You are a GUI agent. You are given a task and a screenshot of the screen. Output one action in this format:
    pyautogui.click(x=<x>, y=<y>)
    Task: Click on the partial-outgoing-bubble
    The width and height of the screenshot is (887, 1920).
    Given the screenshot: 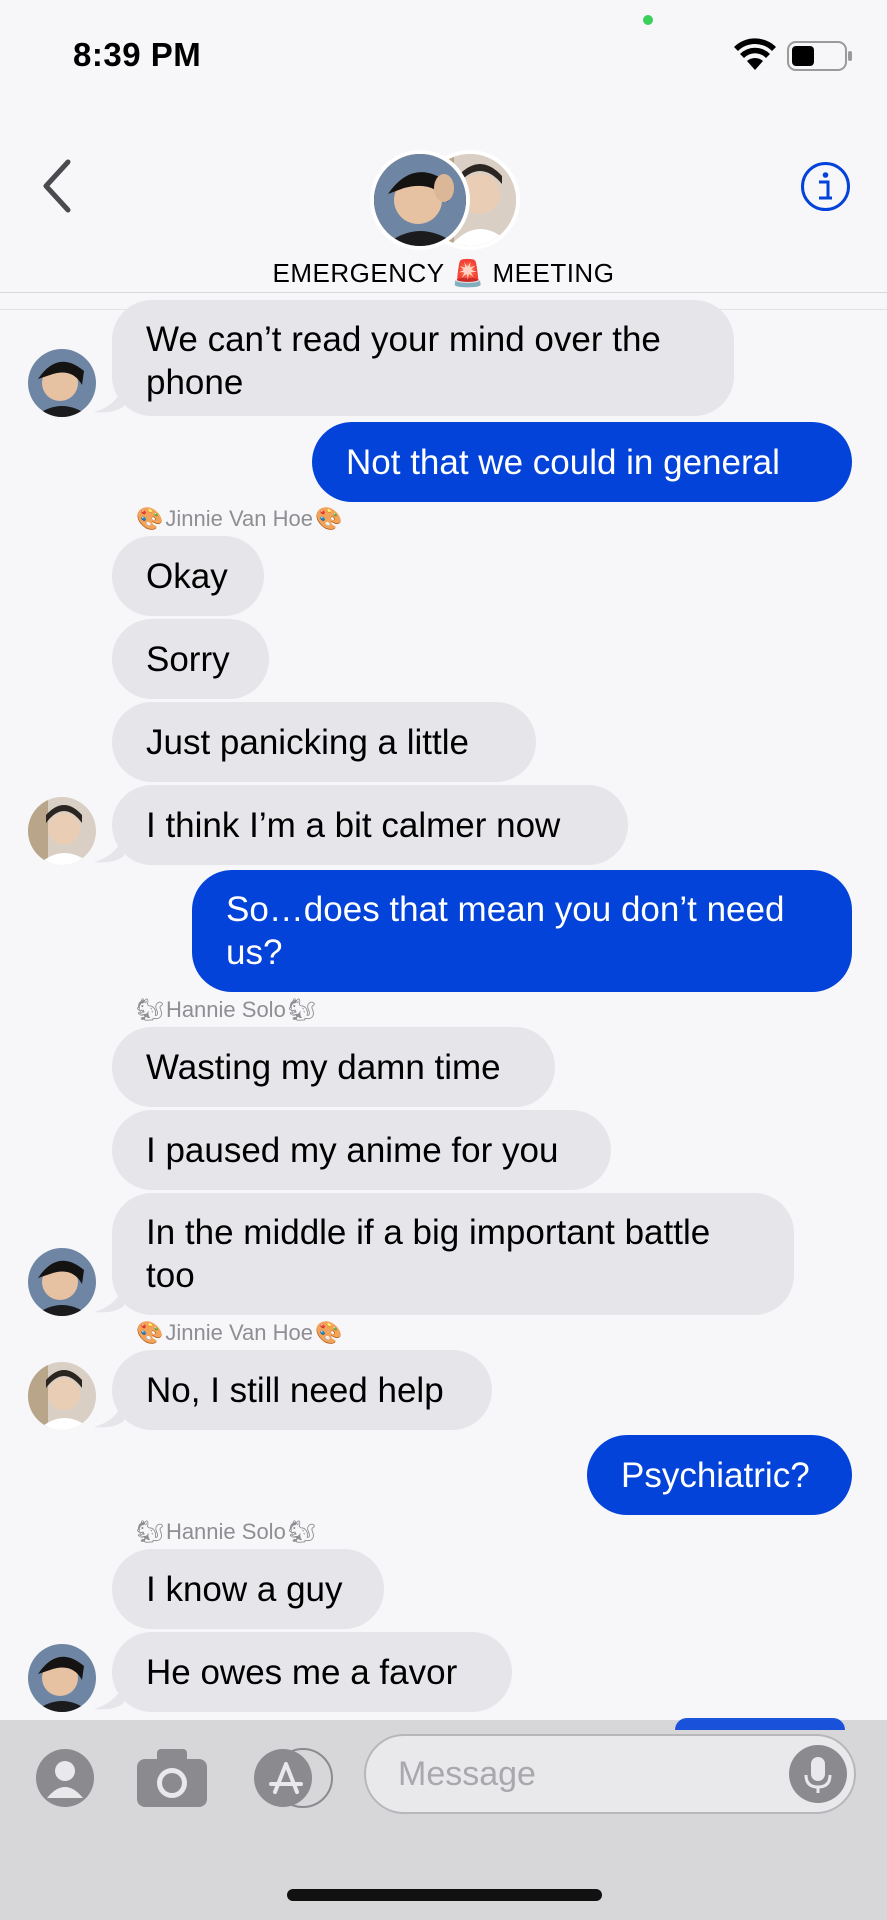 What is the action you would take?
    pyautogui.click(x=760, y=1724)
    